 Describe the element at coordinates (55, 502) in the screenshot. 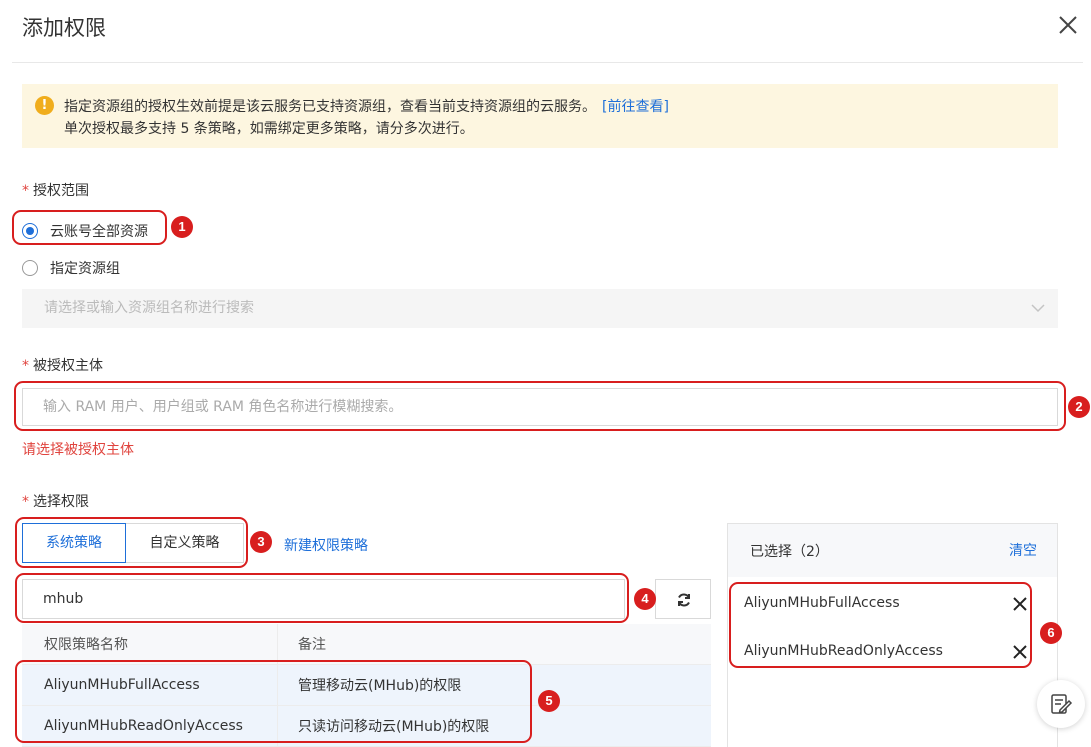

I see `permissions-label: * 选择权限` at that location.